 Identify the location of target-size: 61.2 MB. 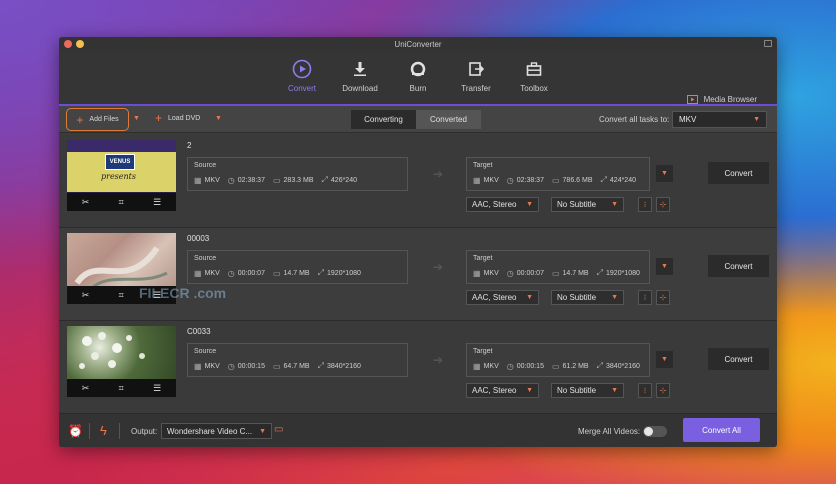
(575, 366).